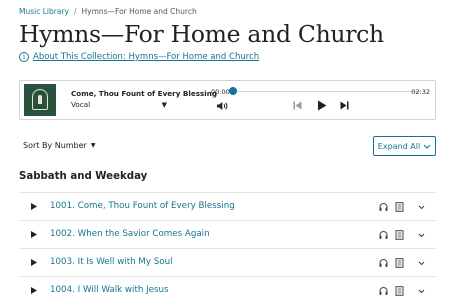  I want to click on album-artwork, so click(40, 100).